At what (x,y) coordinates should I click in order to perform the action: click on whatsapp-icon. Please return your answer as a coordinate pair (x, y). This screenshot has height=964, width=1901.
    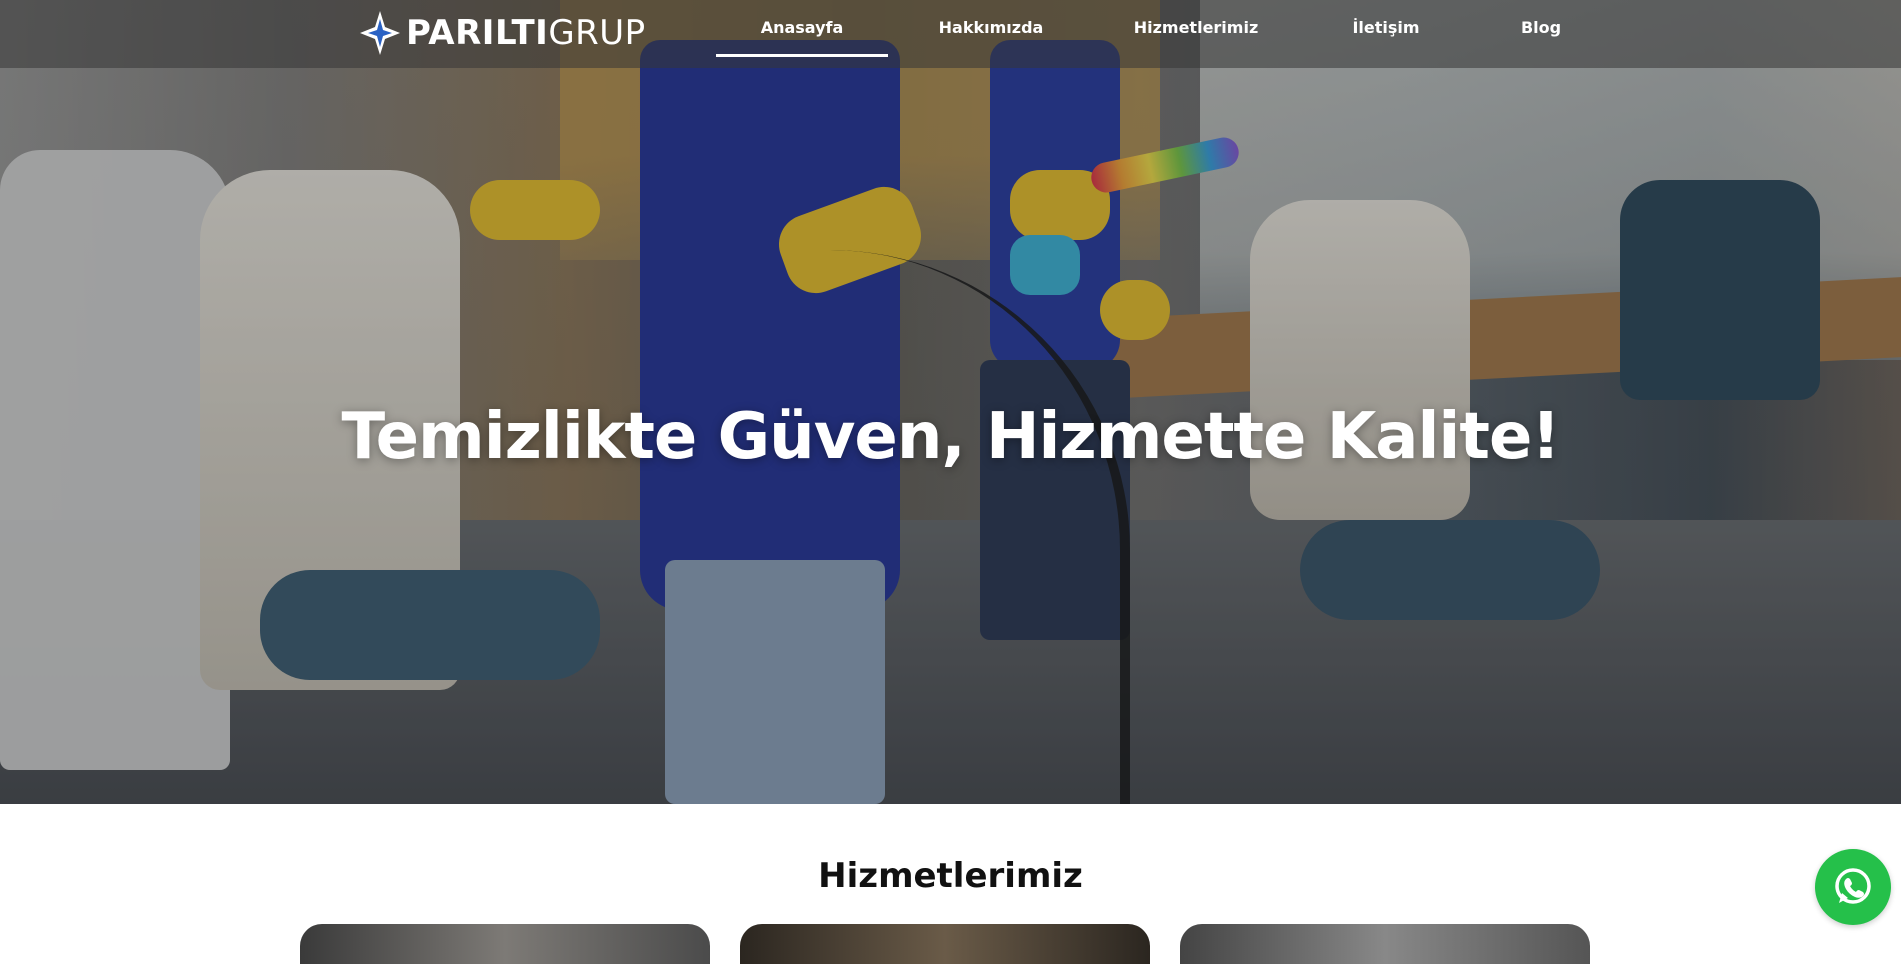
    Looking at the image, I should click on (1853, 886).